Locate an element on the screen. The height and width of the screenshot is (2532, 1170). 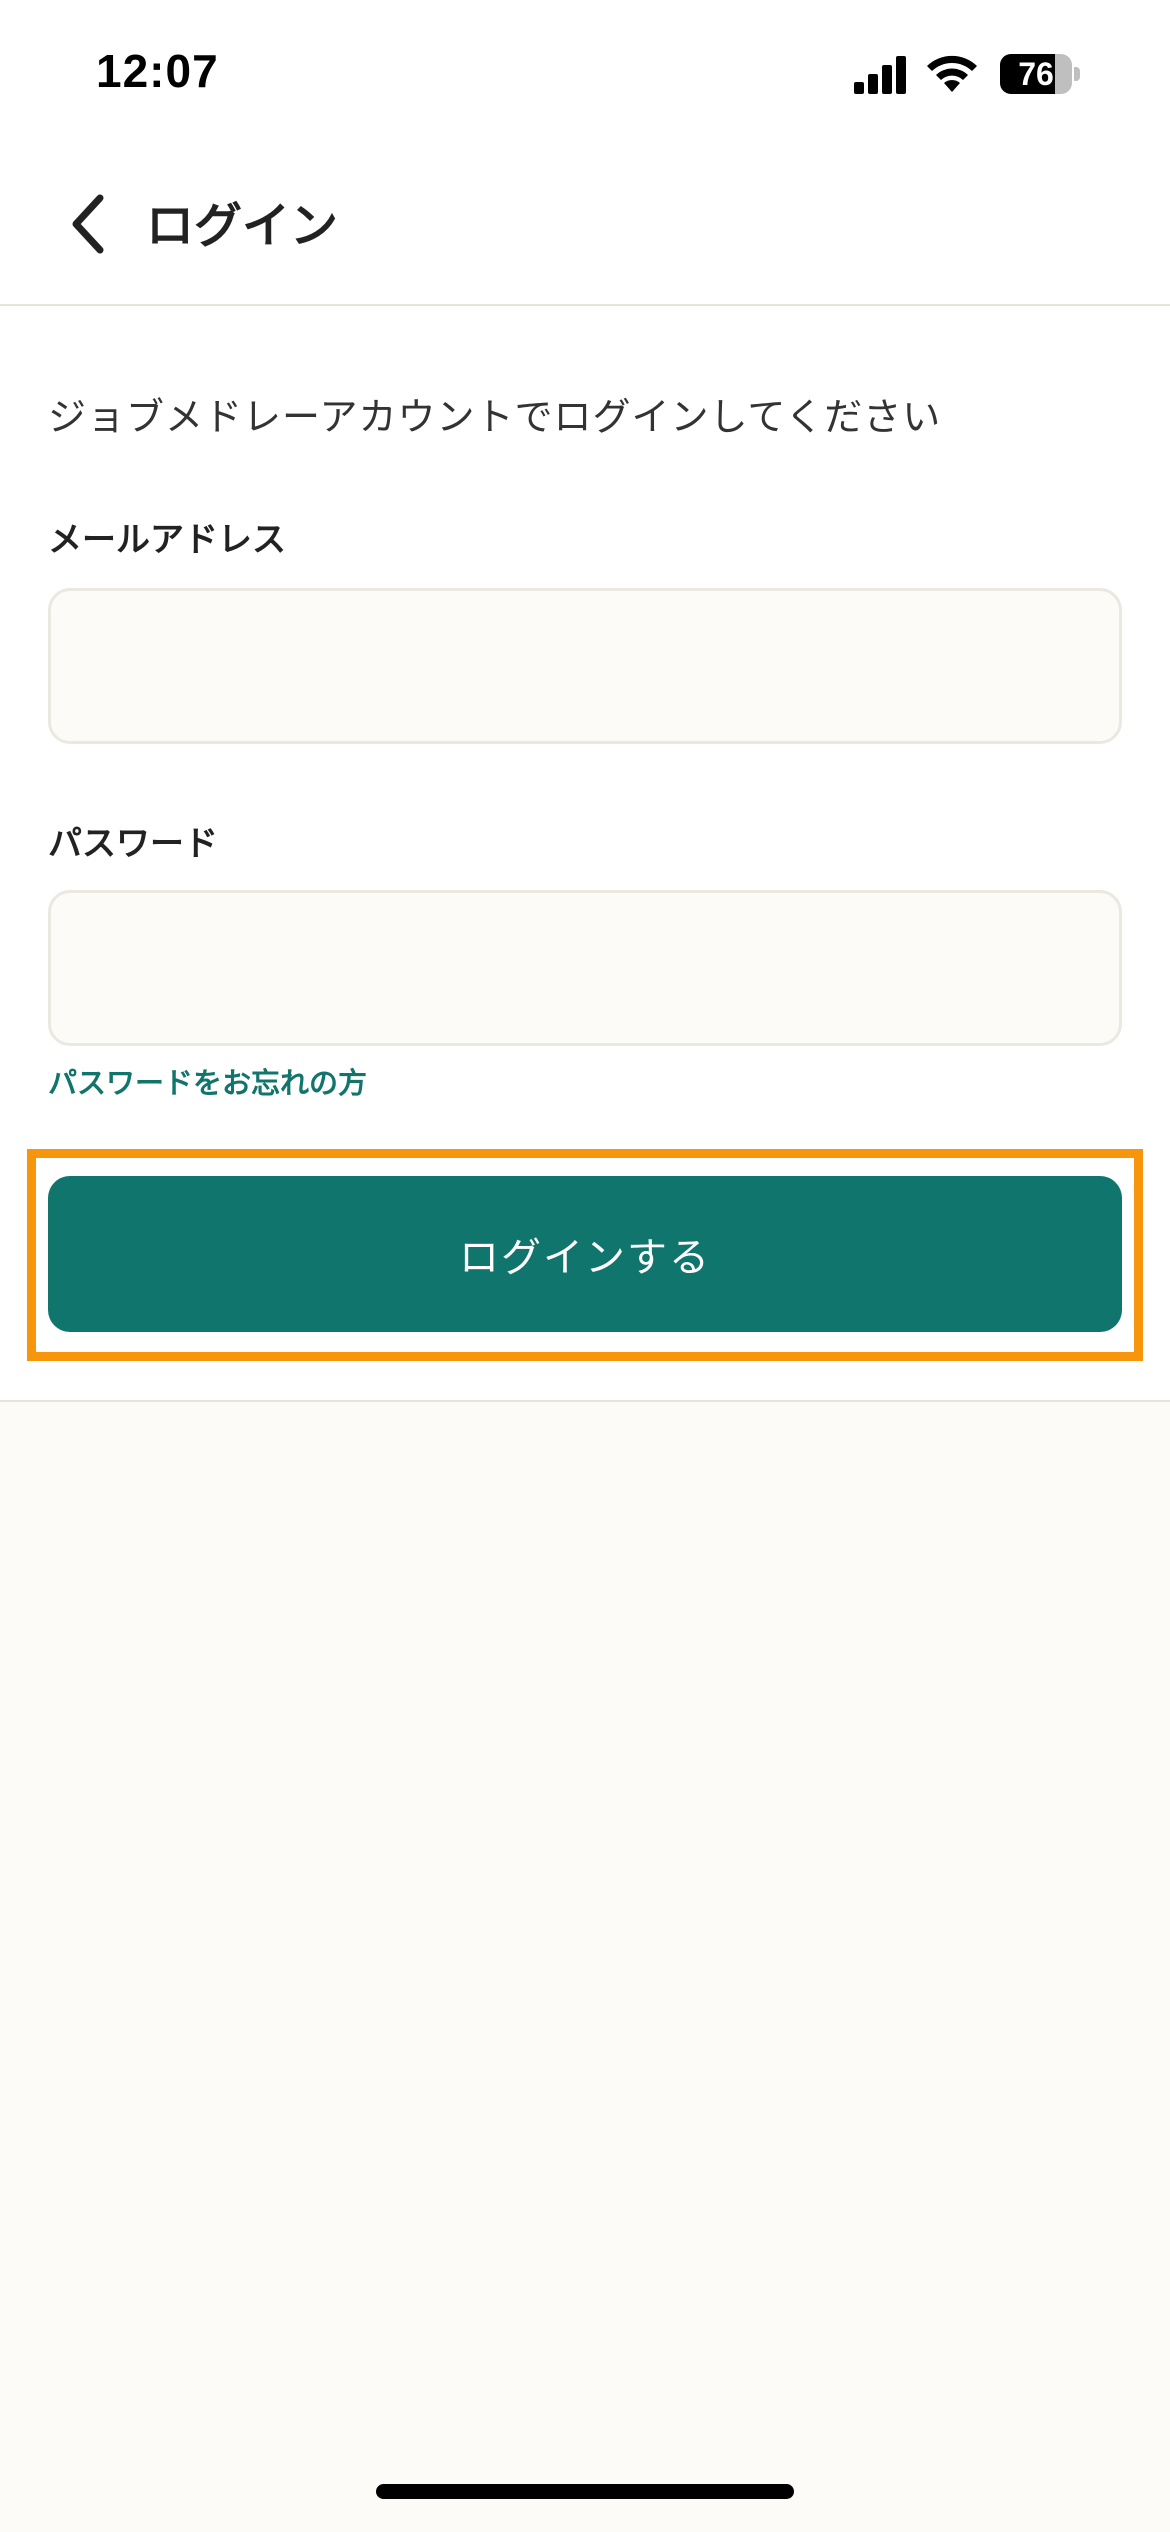
status-time: 12:07 is located at coordinates (157, 71).